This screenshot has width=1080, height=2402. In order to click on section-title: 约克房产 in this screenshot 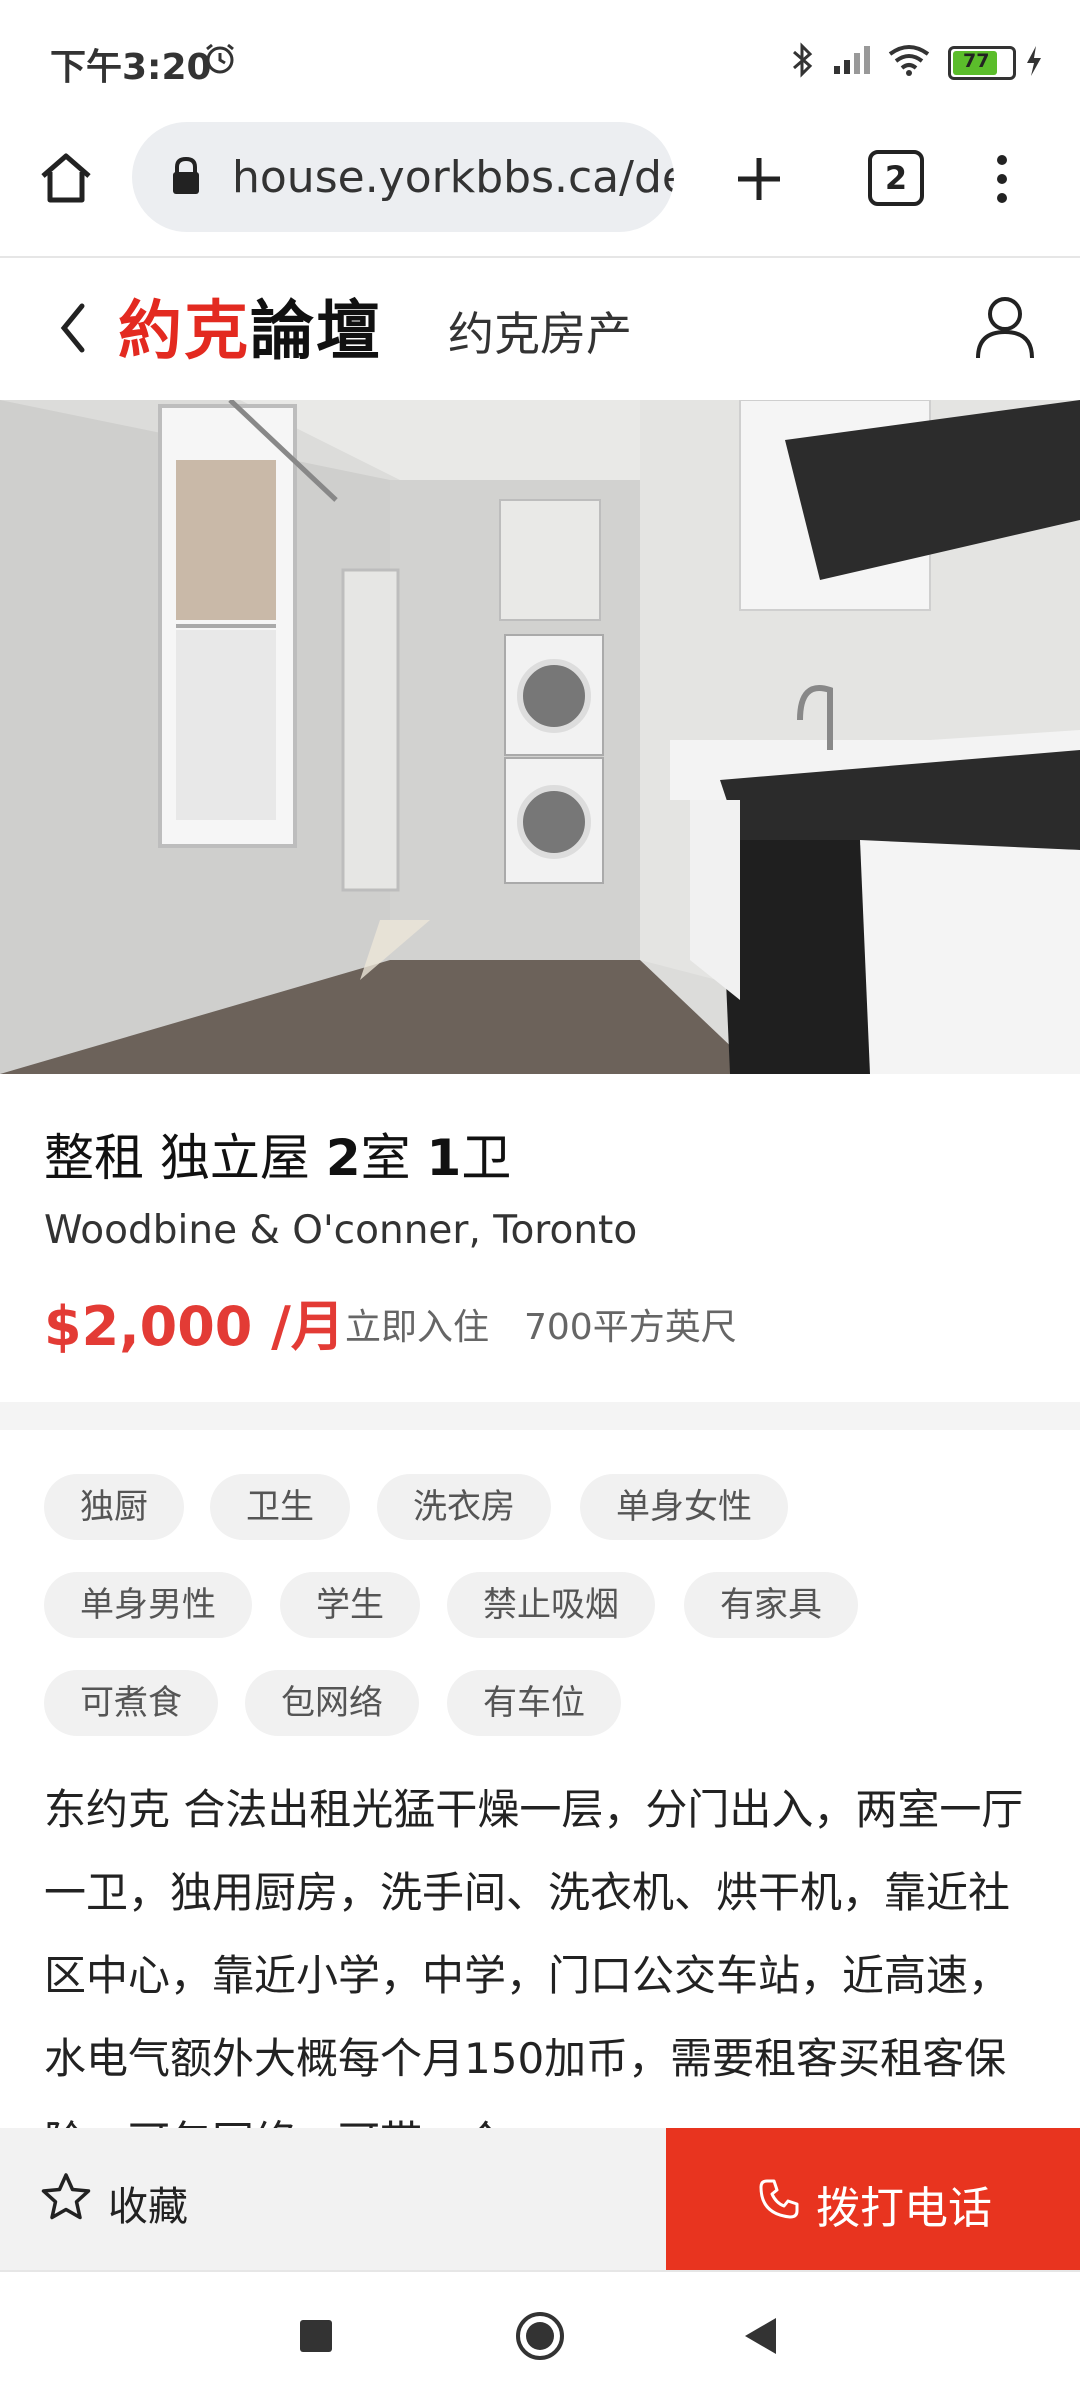, I will do `click(540, 331)`.